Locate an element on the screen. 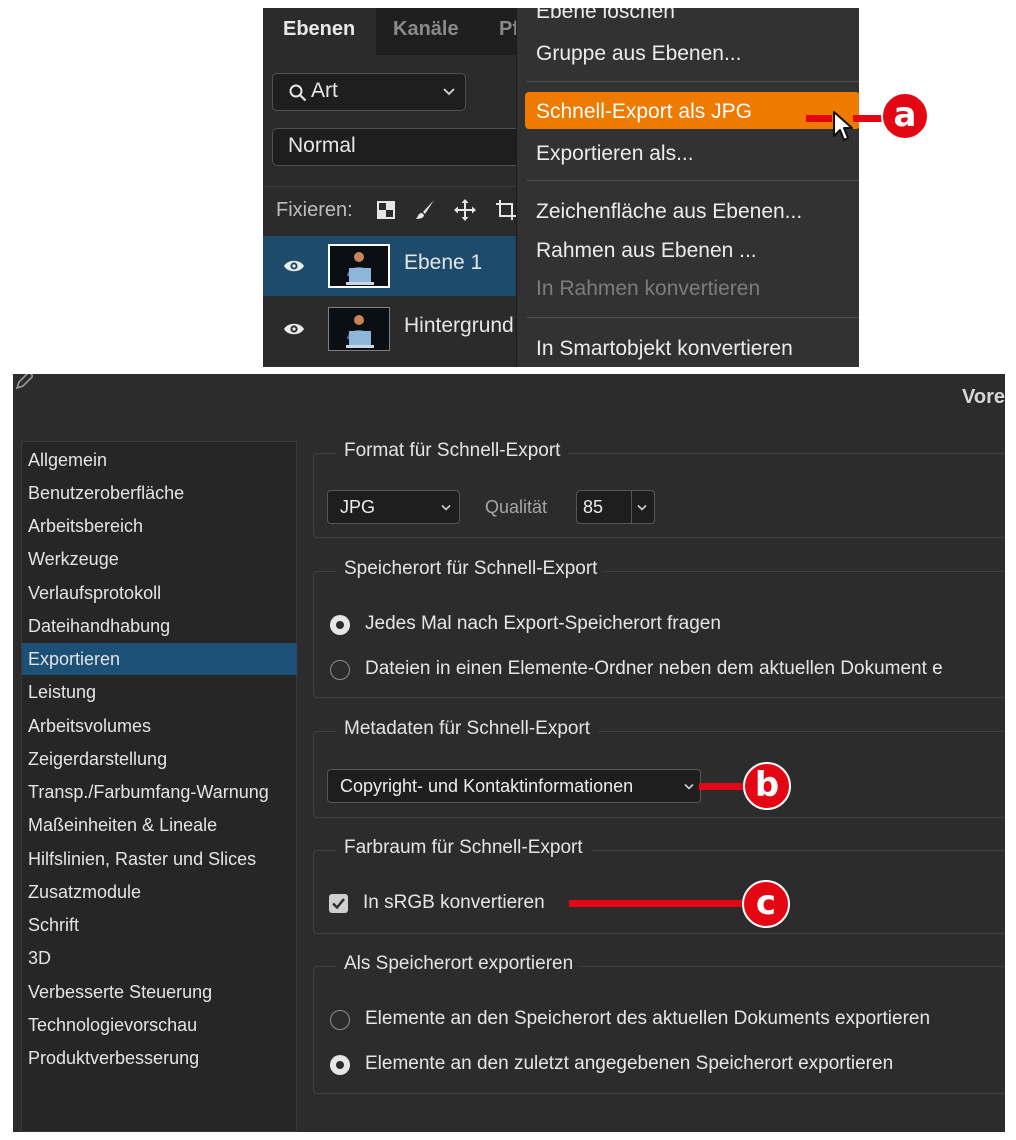 This screenshot has width=1016, height=1140. layer-filter-label: Art is located at coordinates (324, 90).